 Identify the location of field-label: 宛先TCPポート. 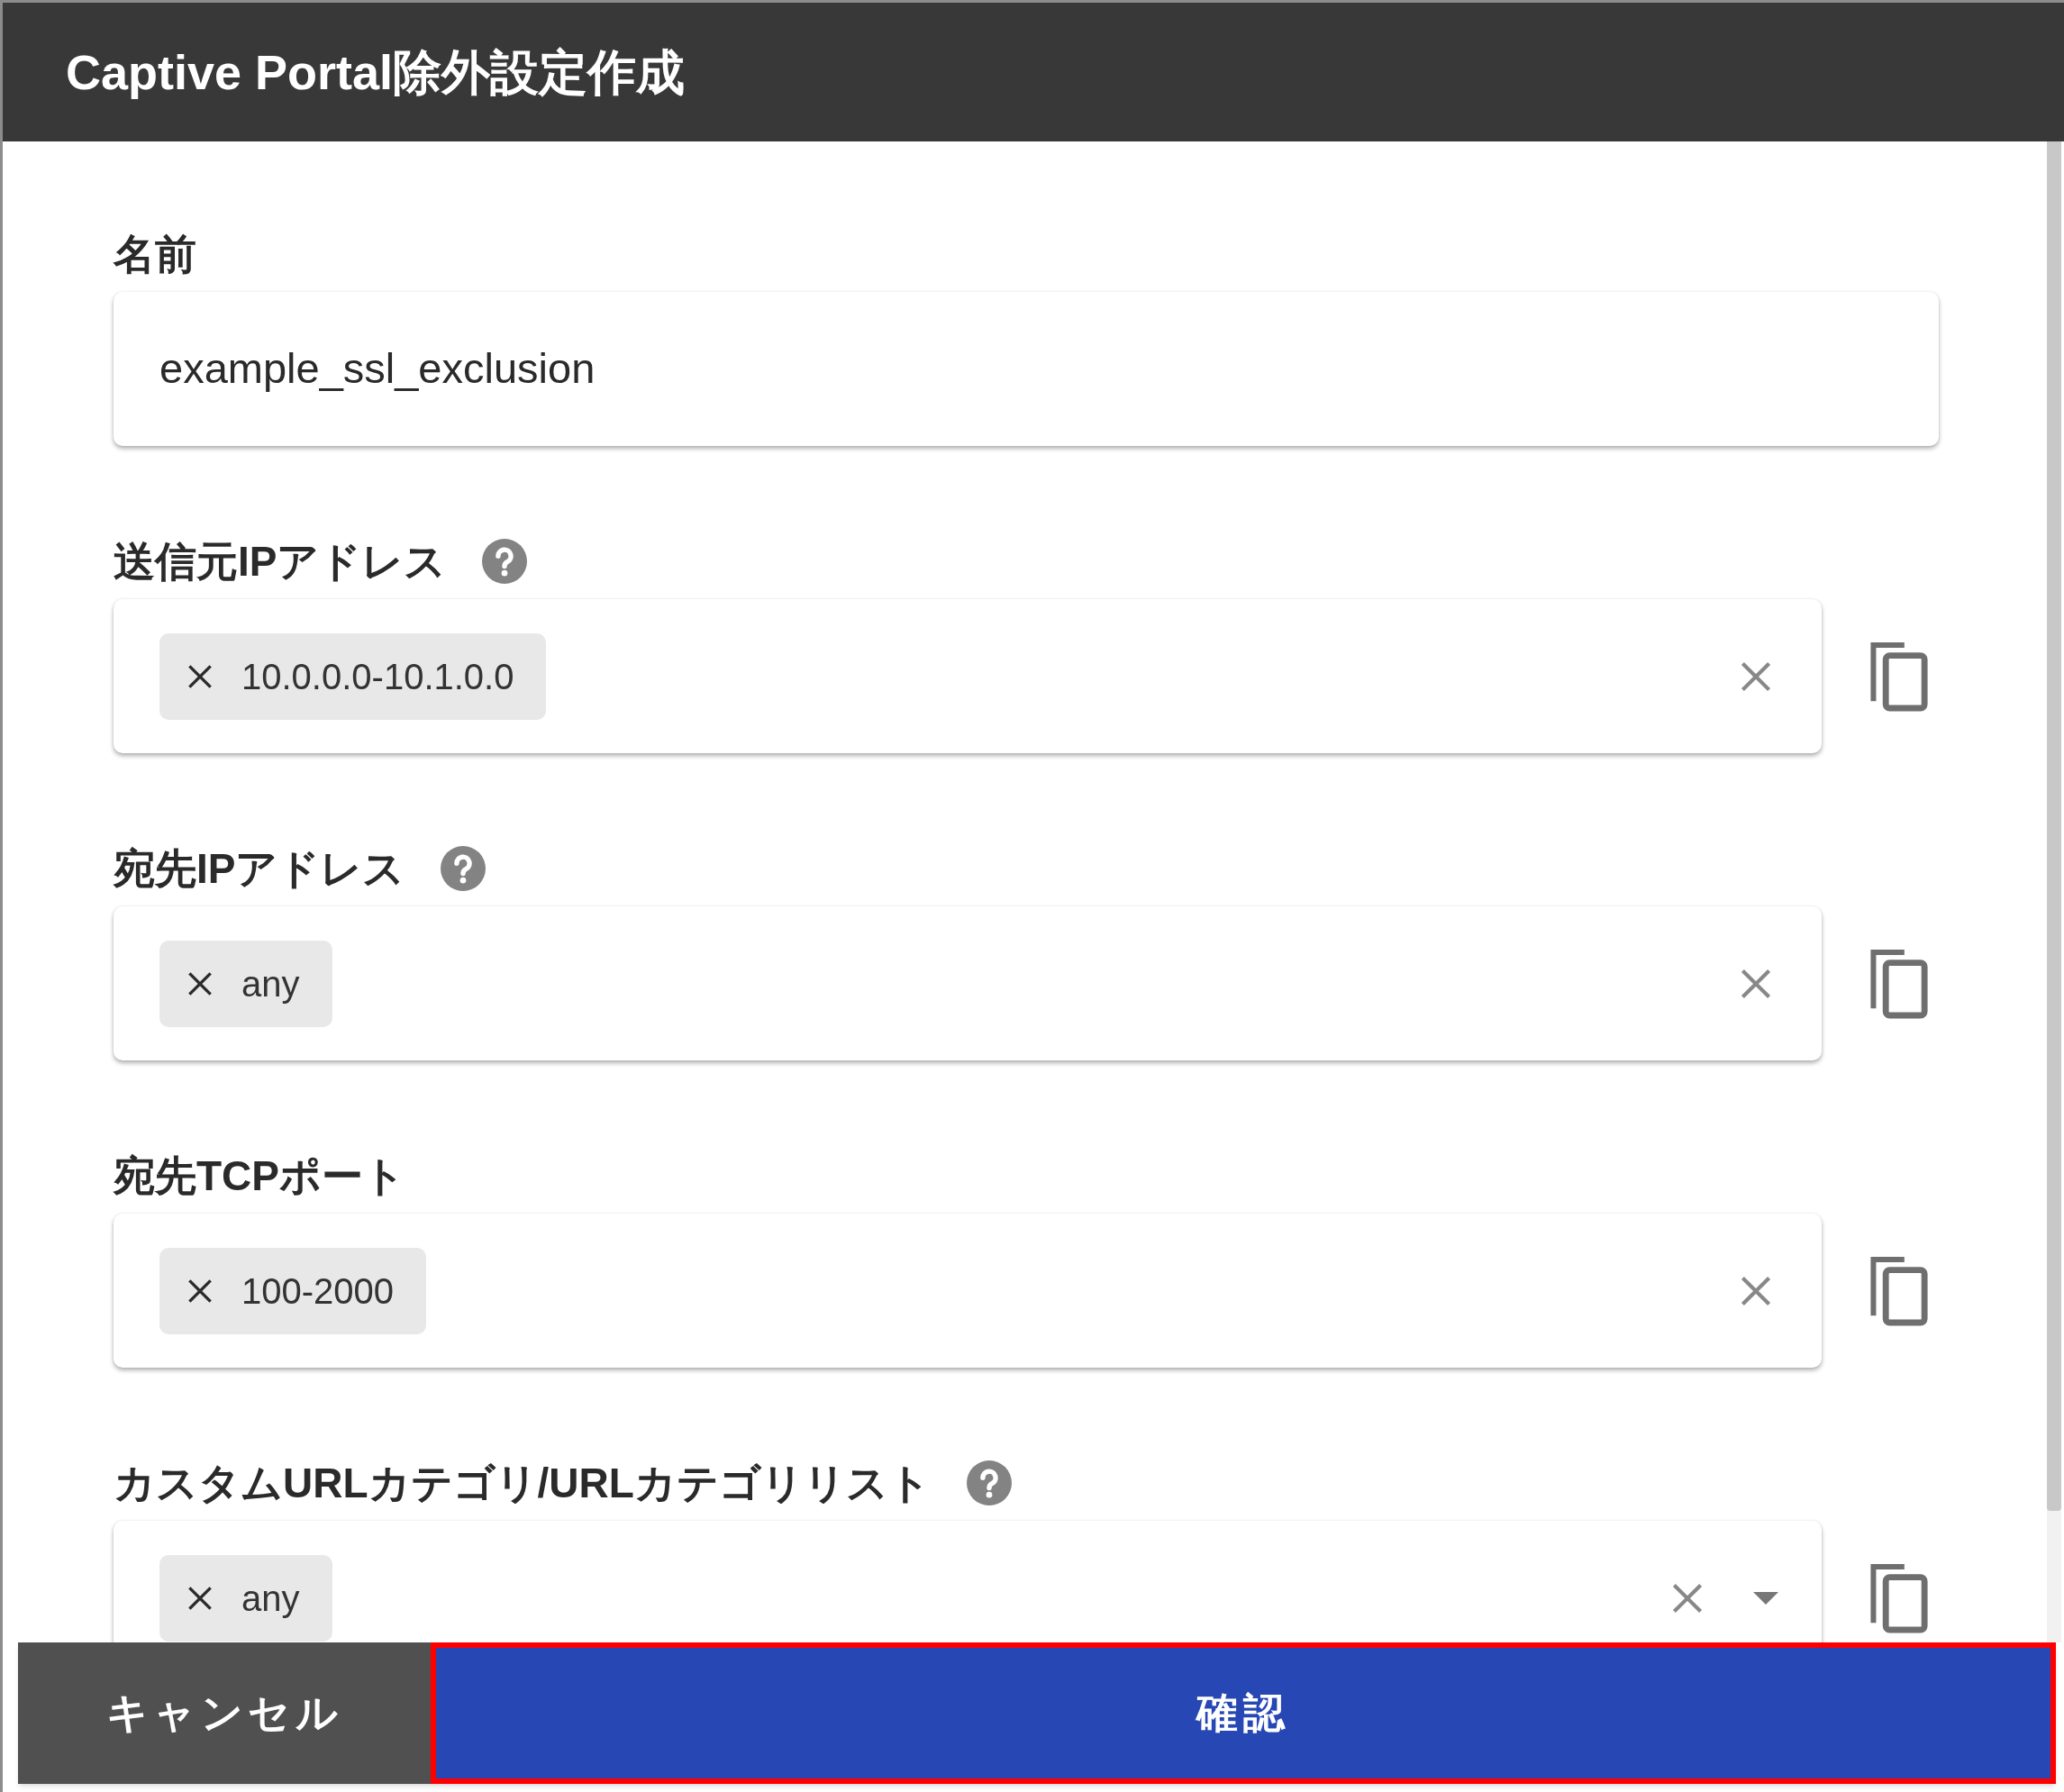
(259, 1176).